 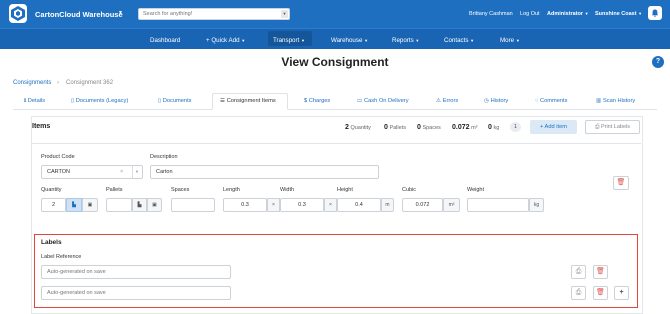 I want to click on nav-warehouse: Warehouse ▼, so click(x=349, y=40).